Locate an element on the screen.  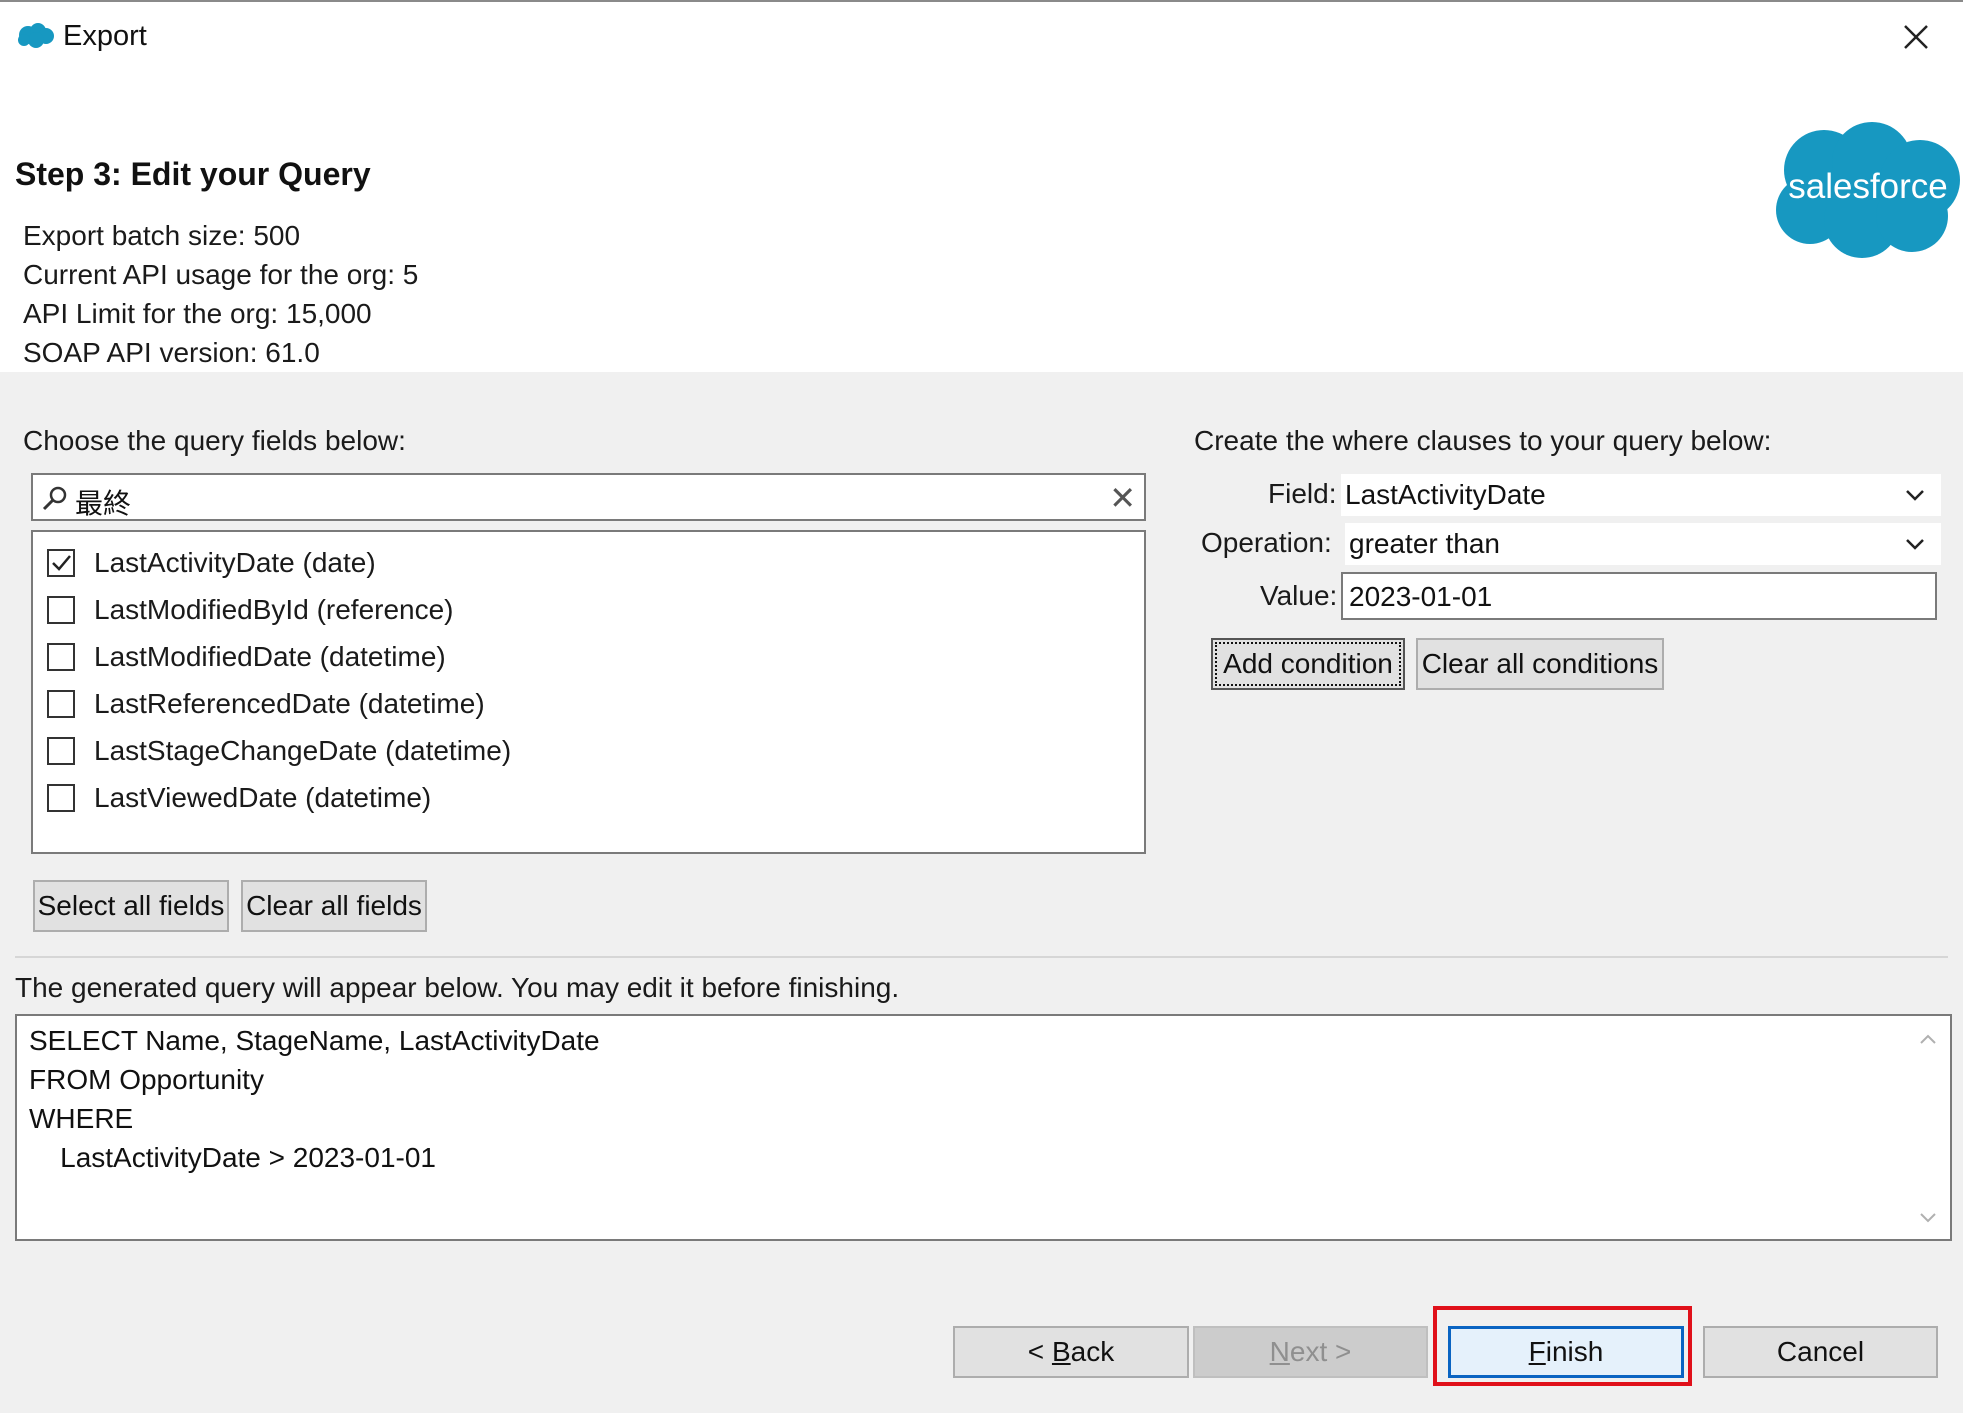
operation-dropdown: greater than is located at coordinates (1643, 544).